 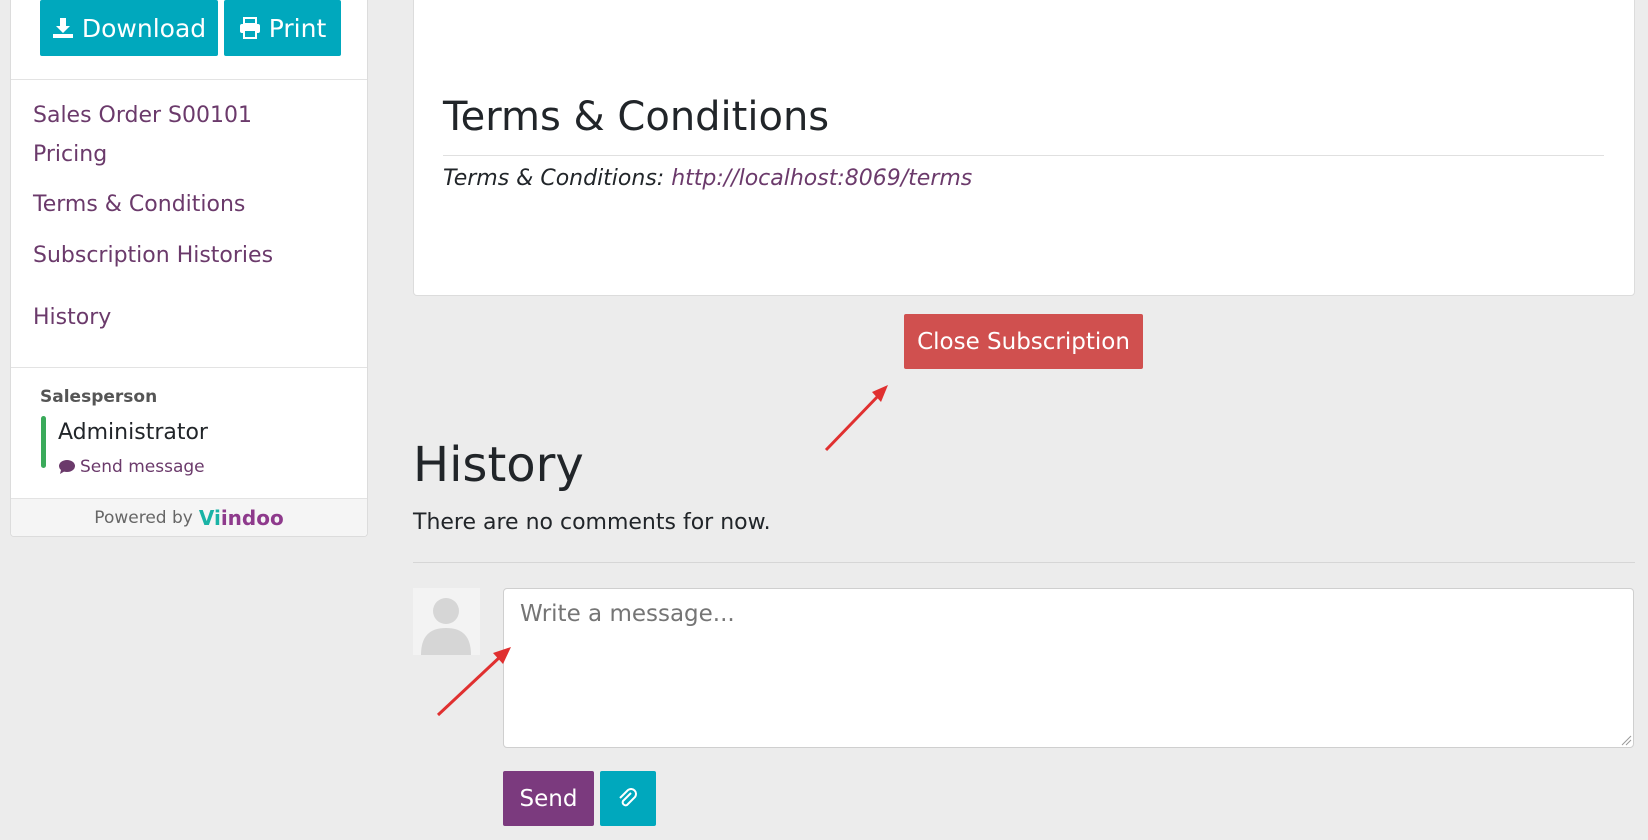 What do you see at coordinates (249, 28) in the screenshot?
I see `print-icon` at bounding box center [249, 28].